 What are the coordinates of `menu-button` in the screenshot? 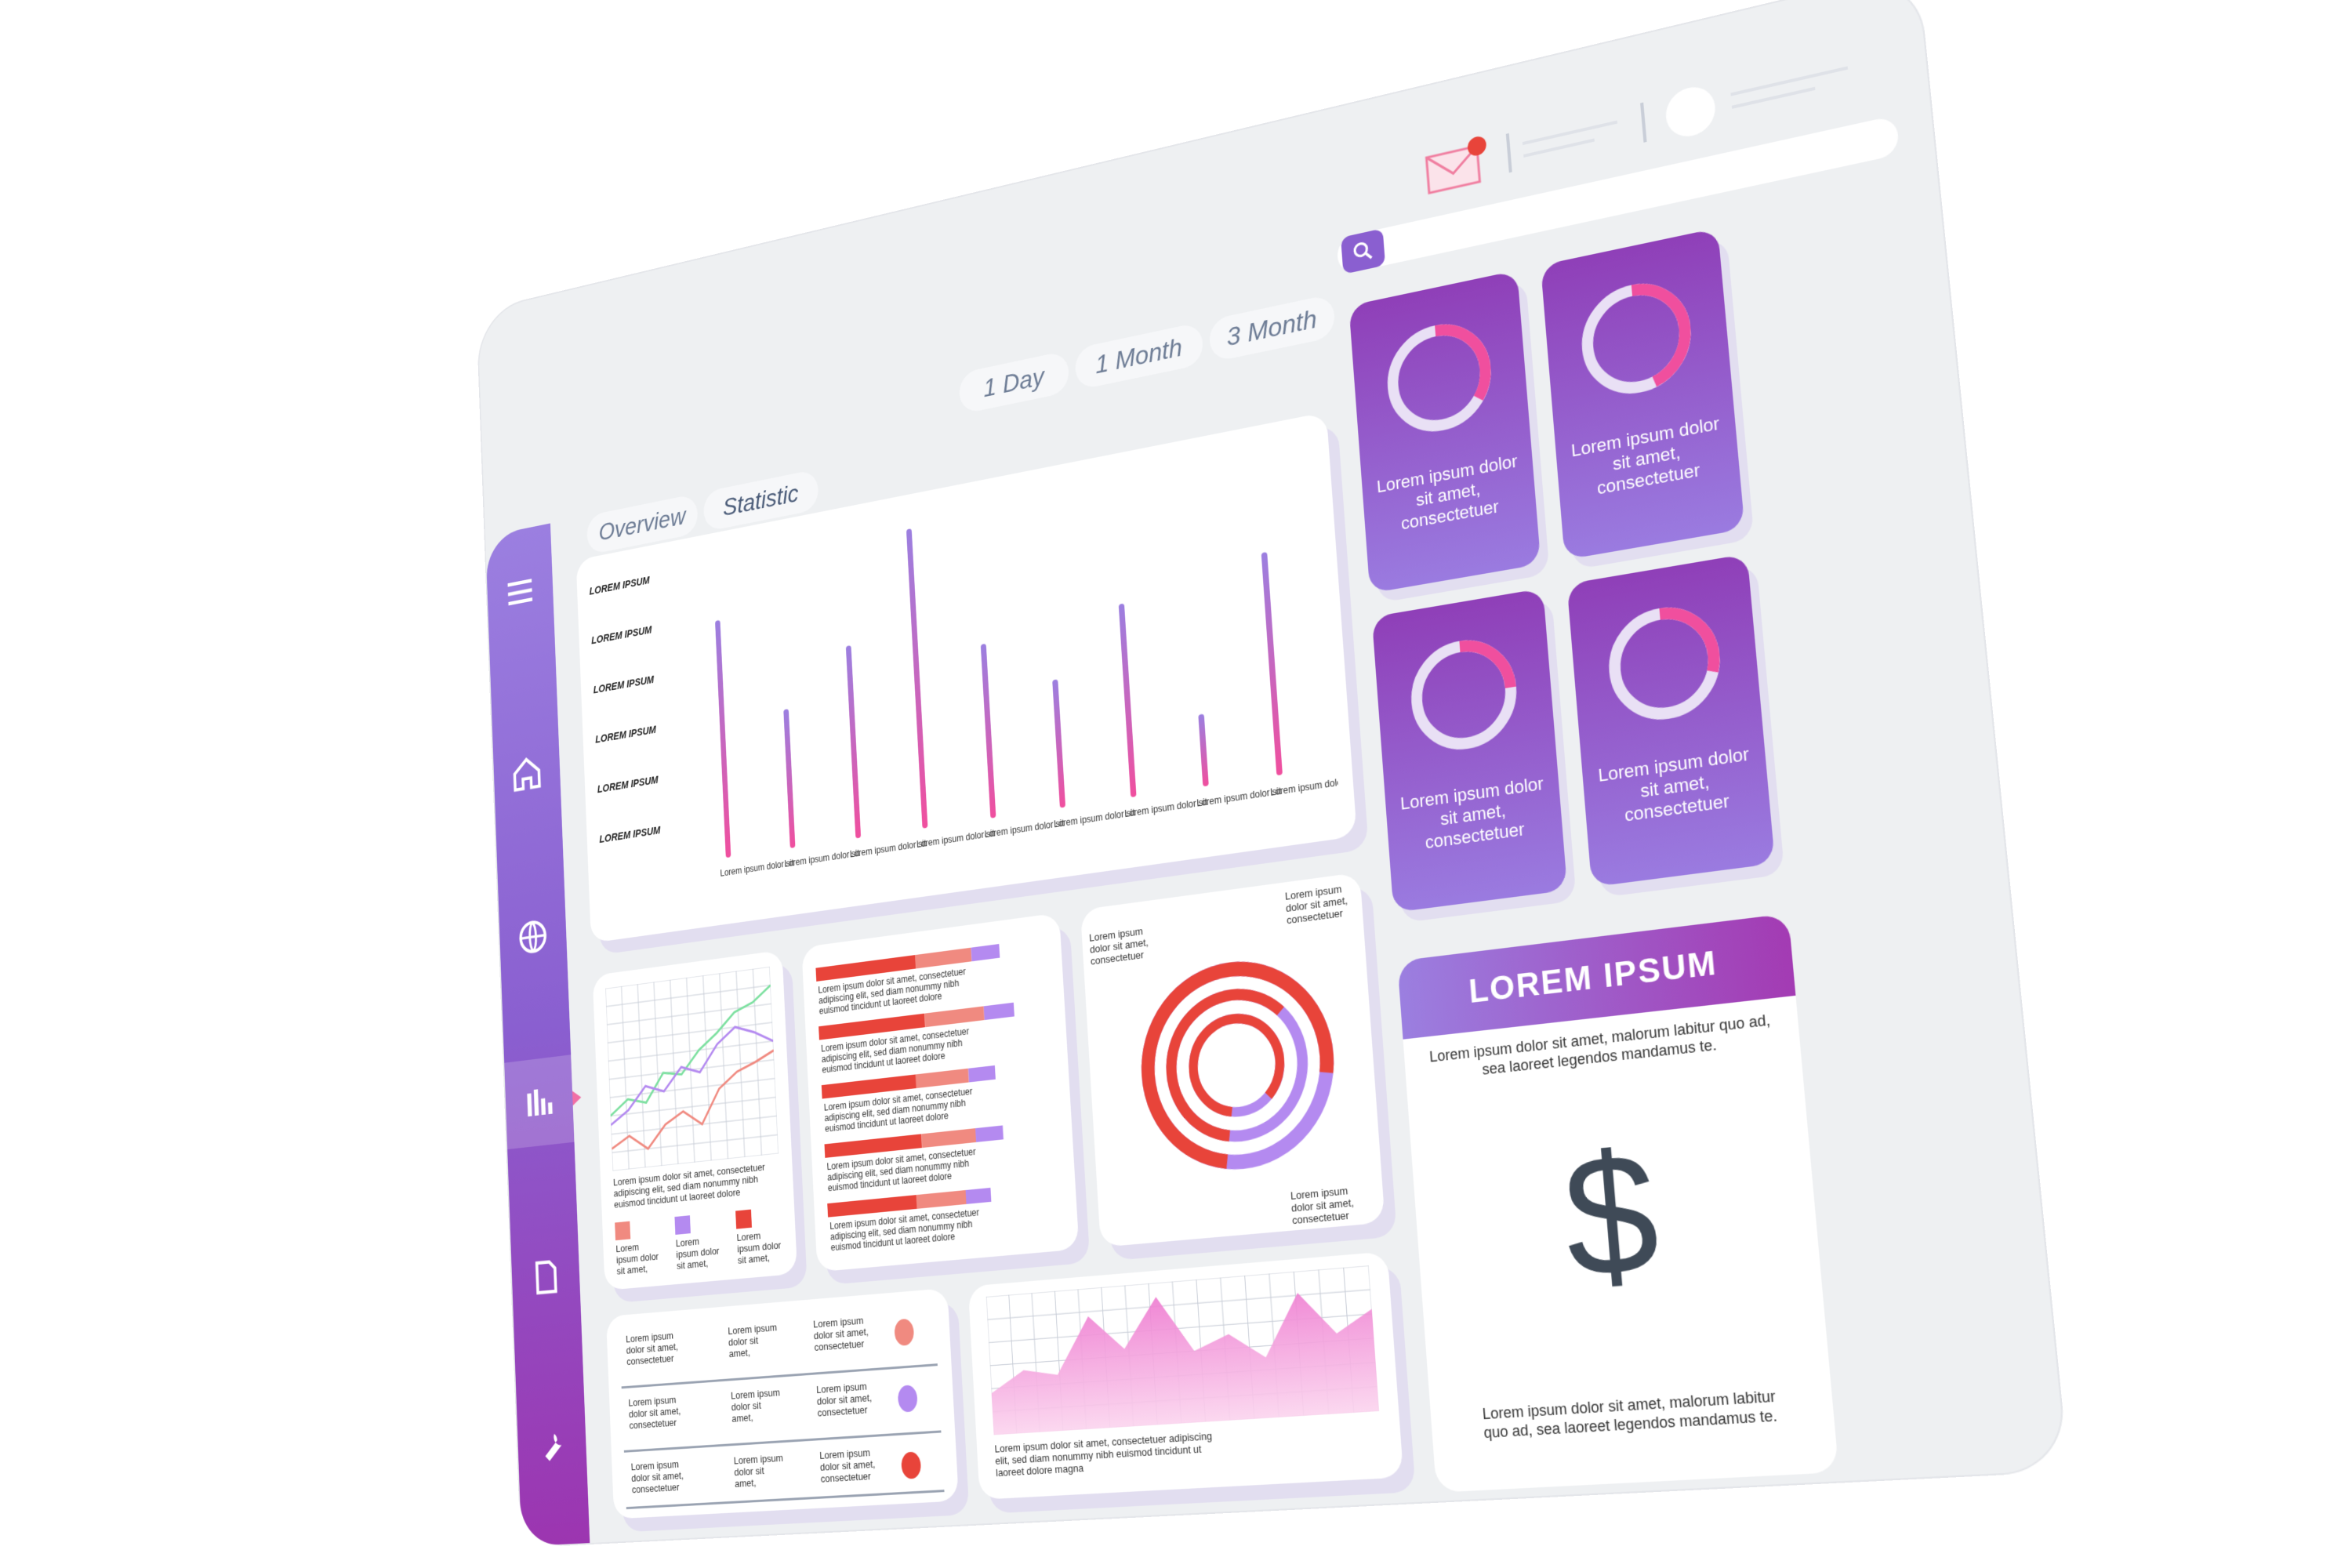 It's located at (520, 592).